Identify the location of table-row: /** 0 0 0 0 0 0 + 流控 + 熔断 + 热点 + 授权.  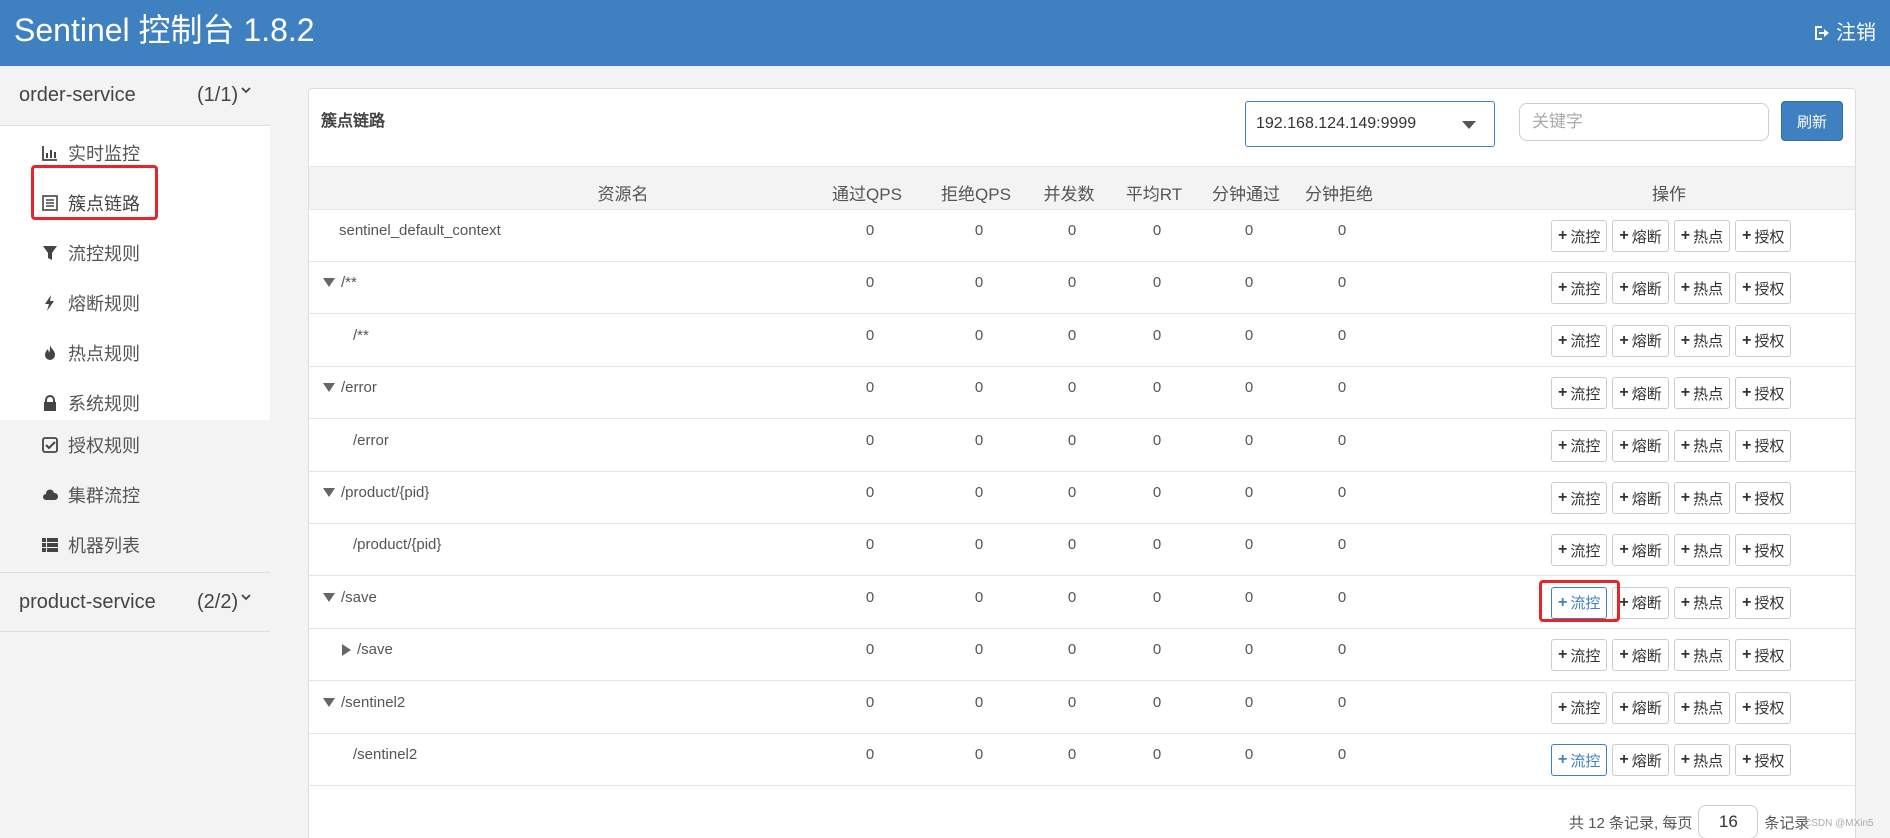
(1082, 288).